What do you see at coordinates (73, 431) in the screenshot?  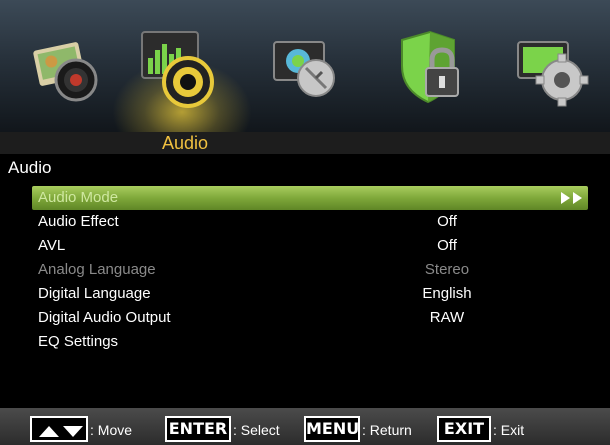 I see `arrow-down-icon` at bounding box center [73, 431].